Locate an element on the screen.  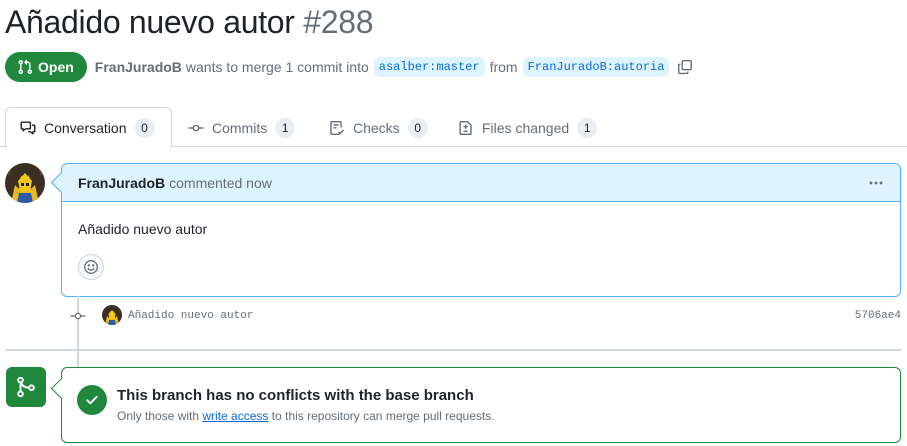
tab-label: Conversation is located at coordinates (85, 127).